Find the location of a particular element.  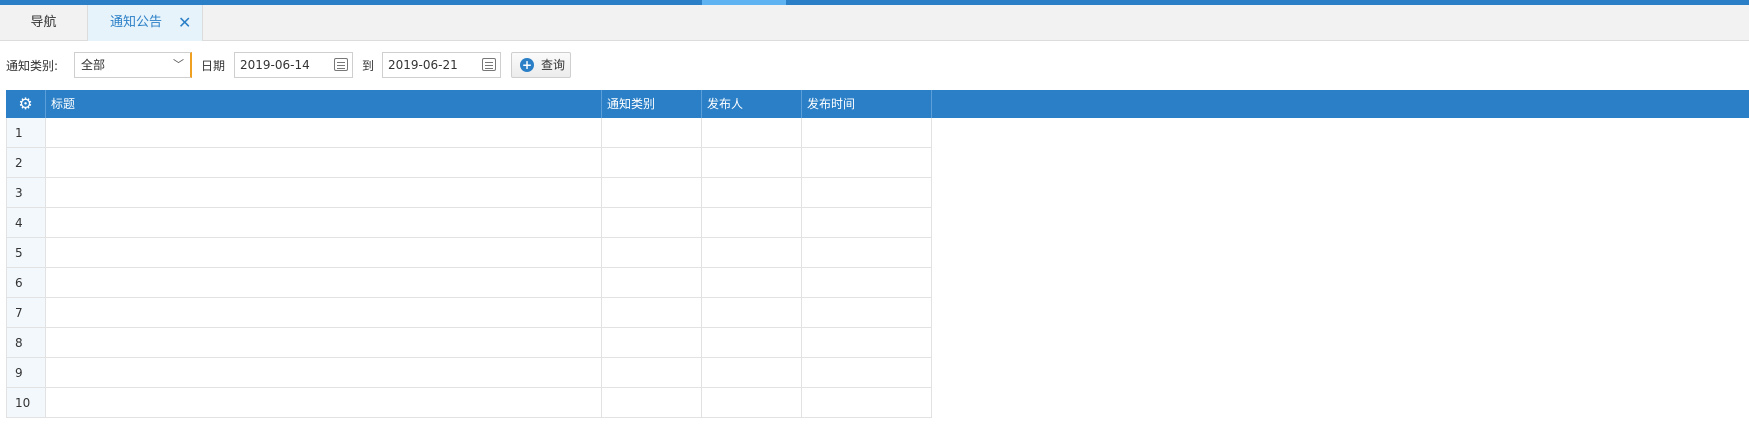

table-row: 8 is located at coordinates (469, 343).